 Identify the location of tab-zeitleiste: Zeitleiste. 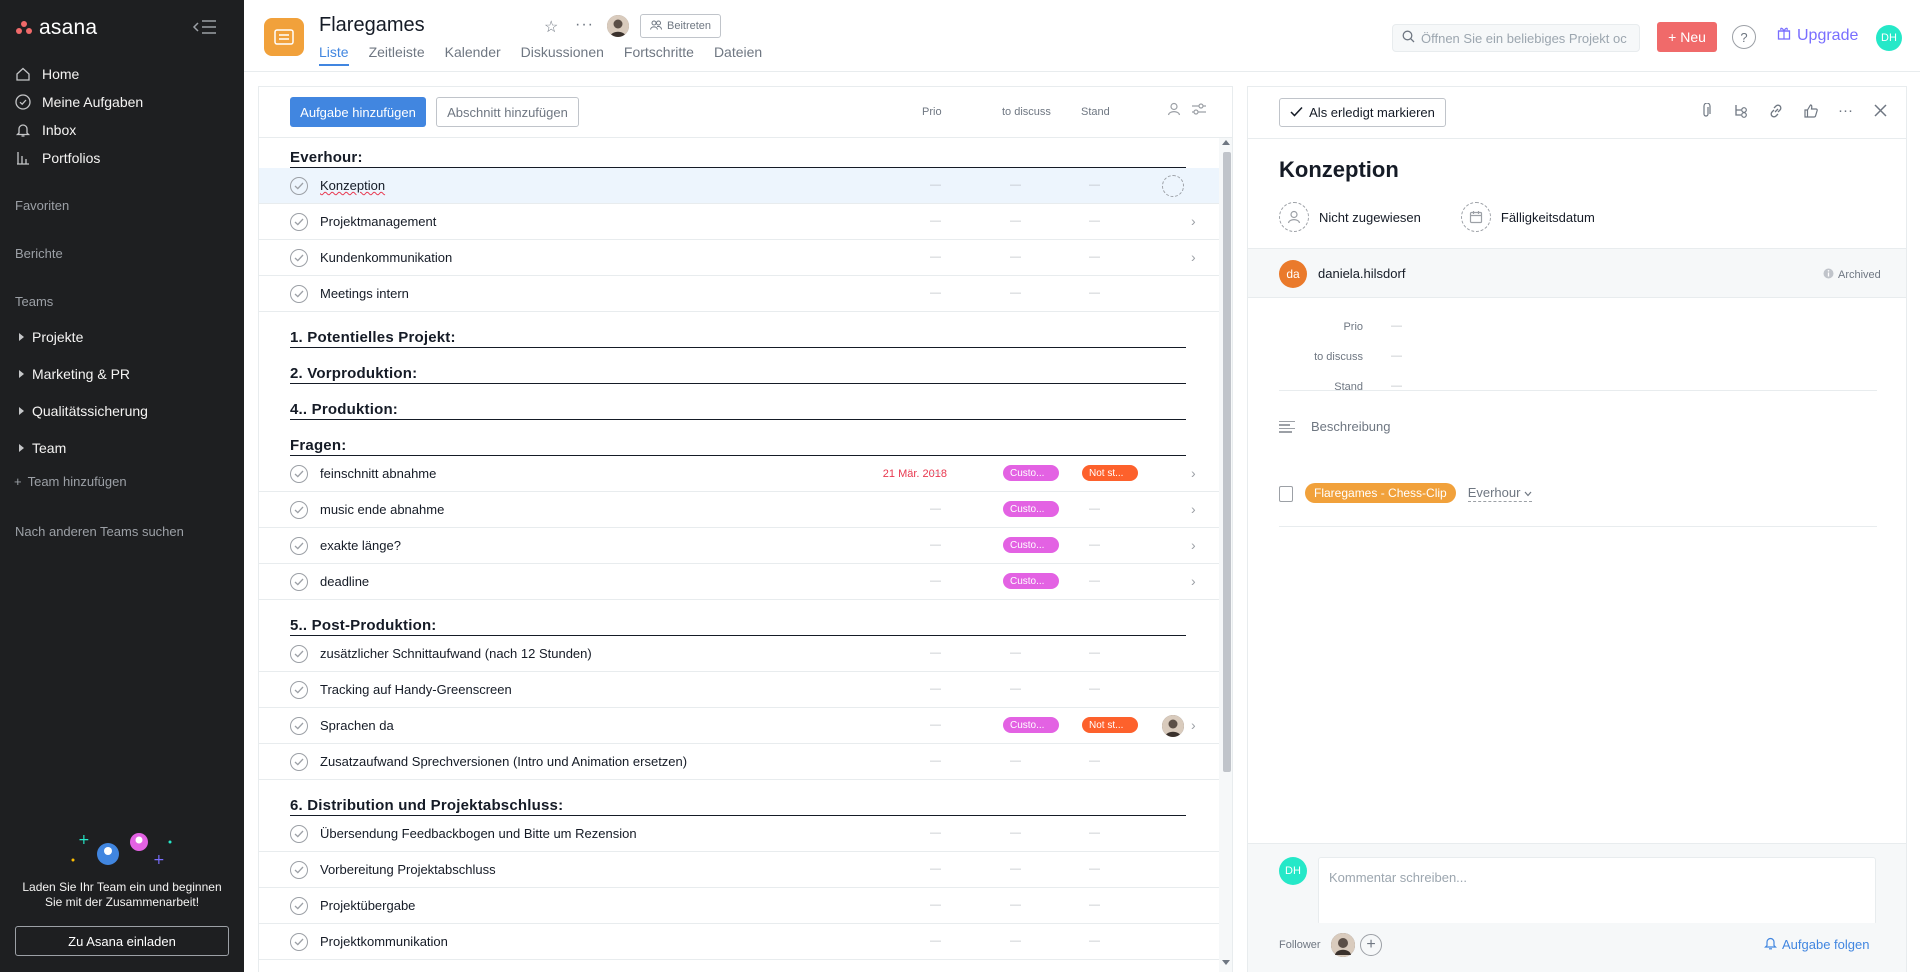
(397, 55).